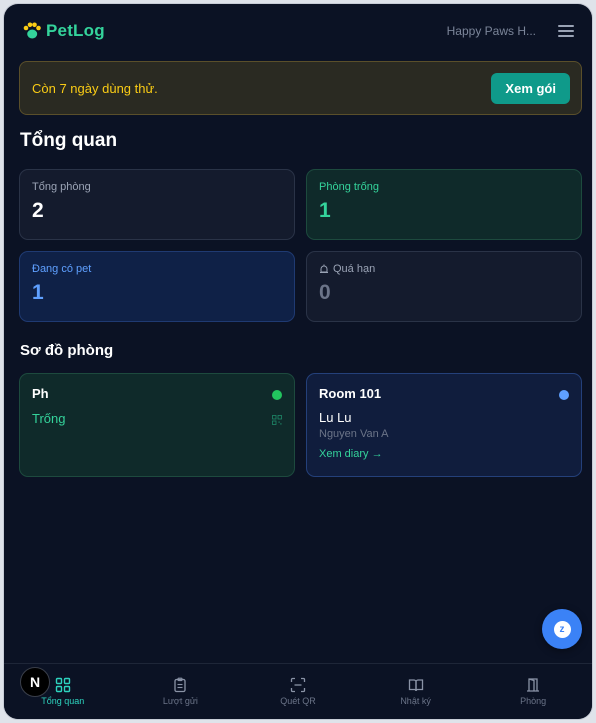 This screenshot has height=723, width=596. Describe the element at coordinates (157, 286) in the screenshot. I see `stat-occupied-rooms: Đang có pet 1` at that location.